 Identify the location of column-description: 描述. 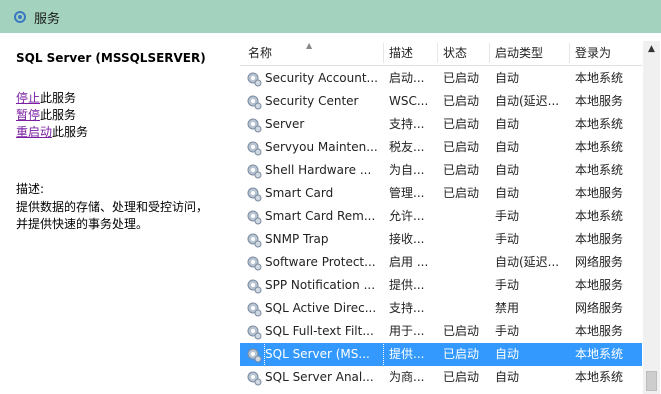
(413, 53).